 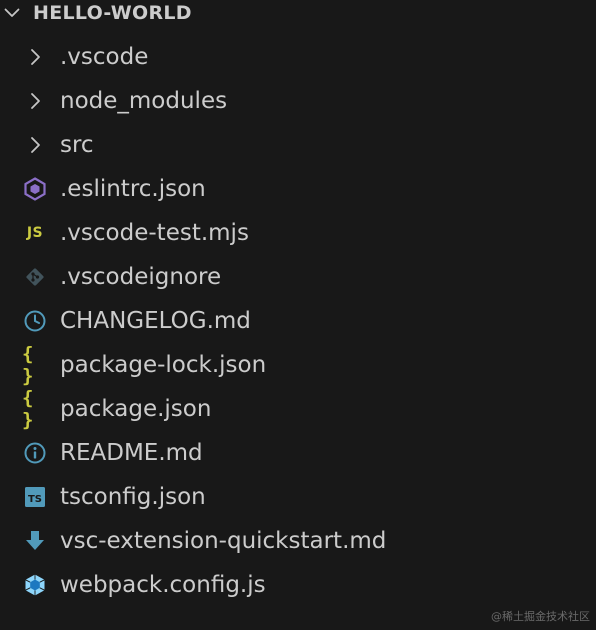 I want to click on explorer-section-header: HELLO-WORLD, so click(x=298, y=13).